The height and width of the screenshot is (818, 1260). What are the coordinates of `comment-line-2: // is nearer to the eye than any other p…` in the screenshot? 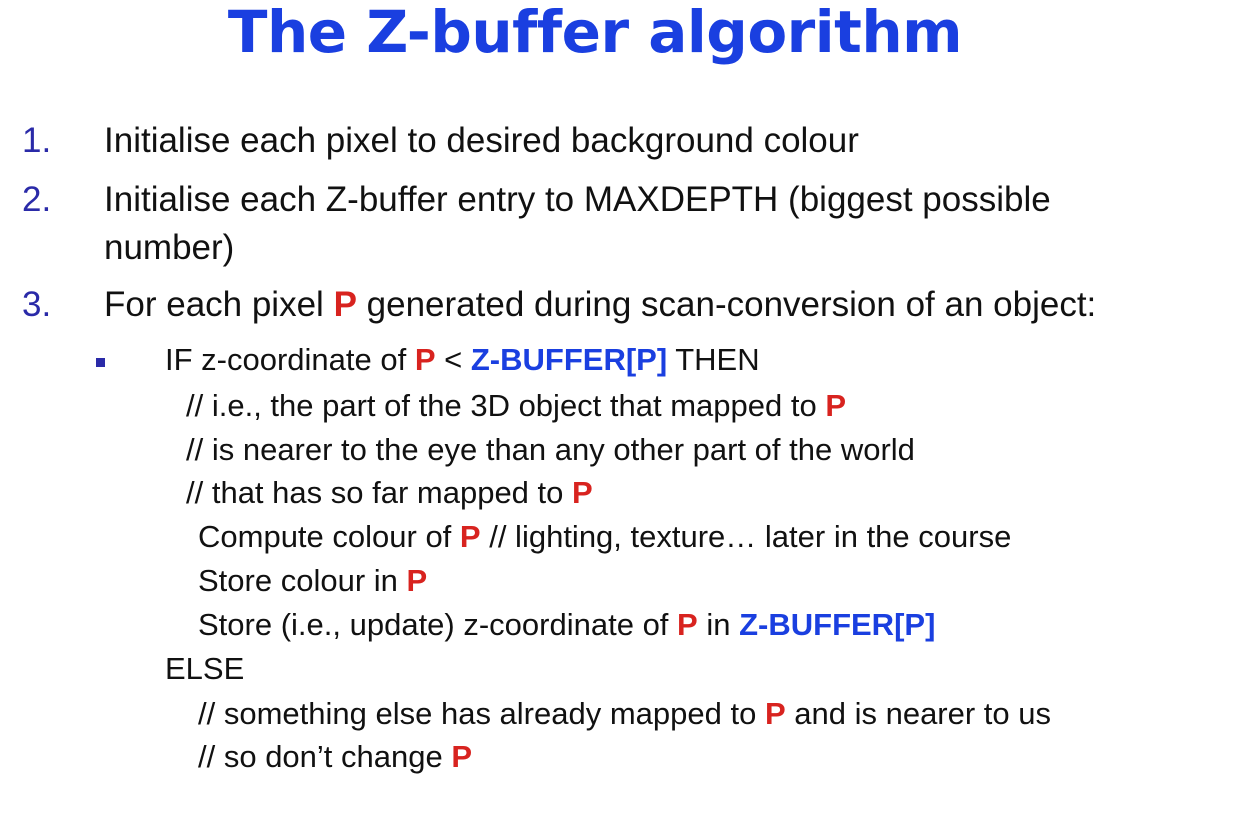 It's located at (550, 449).